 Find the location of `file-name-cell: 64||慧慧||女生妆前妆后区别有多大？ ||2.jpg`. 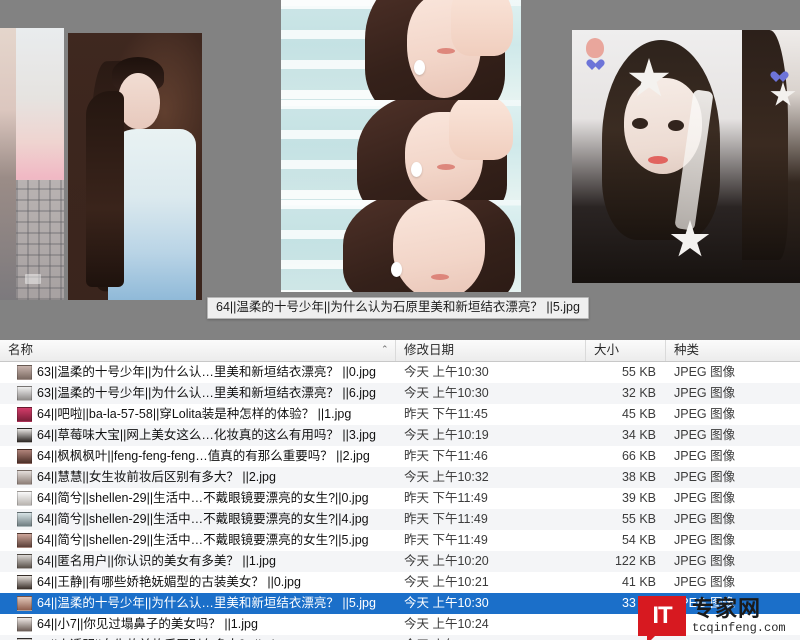

file-name-cell: 64||慧慧||女生妆前妆后区别有多大？ ||2.jpg is located at coordinates (156, 477).